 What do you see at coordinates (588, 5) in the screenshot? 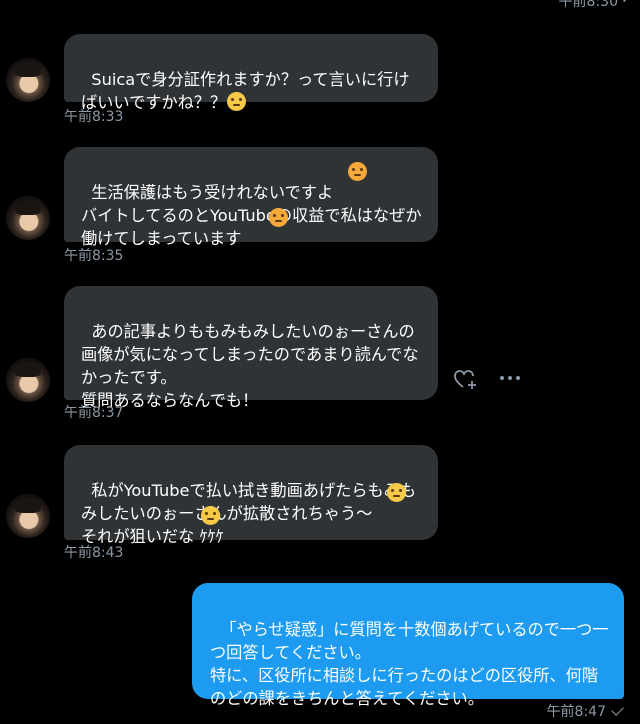
I see `previous-message-timestamp: 午前8:30` at bounding box center [588, 5].